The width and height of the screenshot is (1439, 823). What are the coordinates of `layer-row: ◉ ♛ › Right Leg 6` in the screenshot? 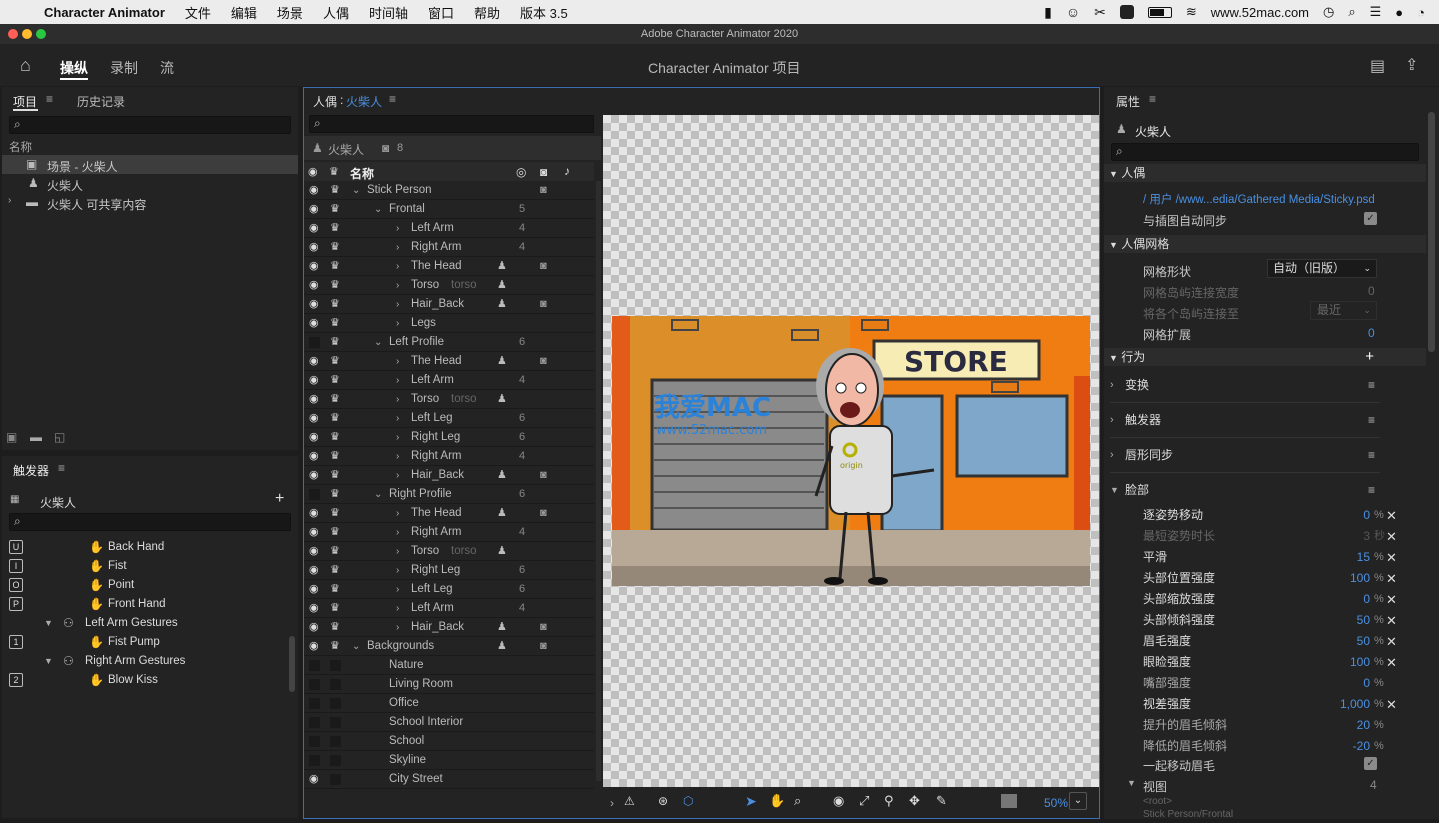 It's located at (449, 437).